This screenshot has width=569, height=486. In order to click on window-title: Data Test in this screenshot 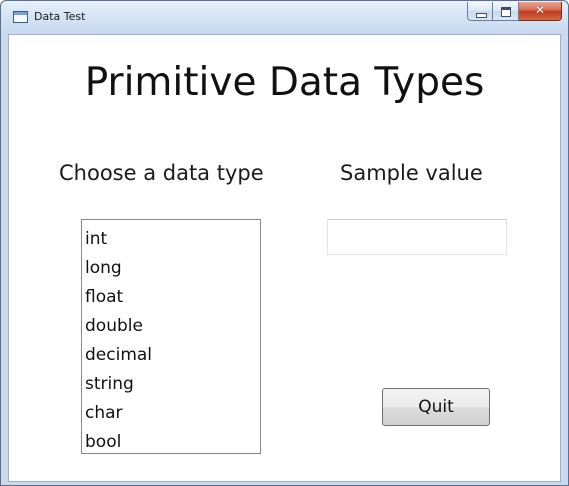, I will do `click(60, 16)`.